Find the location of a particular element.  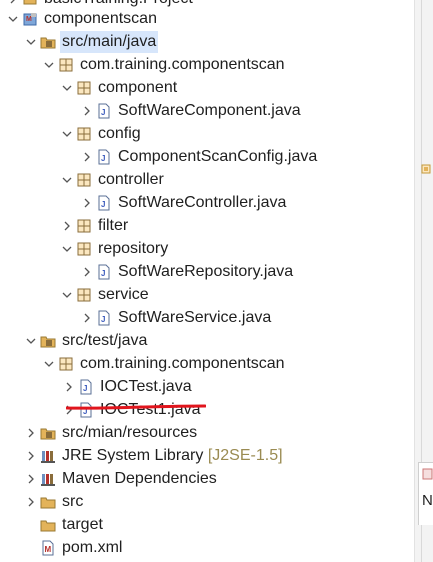

xml-file-icon: M is located at coordinates (48, 548).